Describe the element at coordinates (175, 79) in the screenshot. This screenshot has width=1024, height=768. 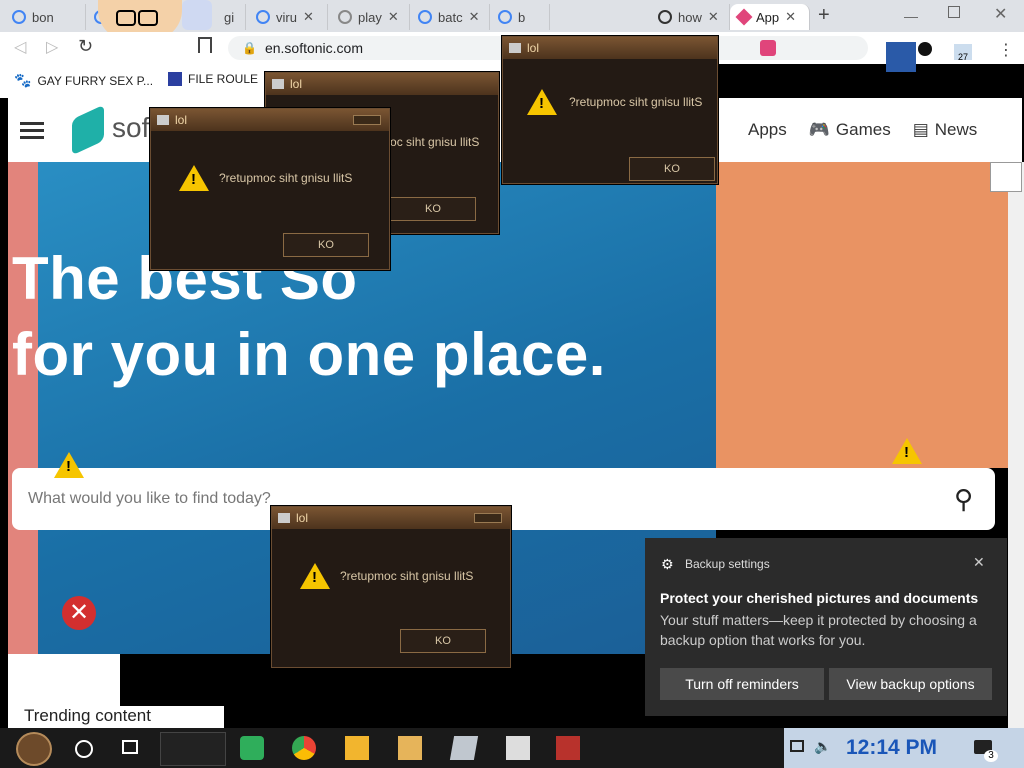
I see `site-favicon-icon` at that location.